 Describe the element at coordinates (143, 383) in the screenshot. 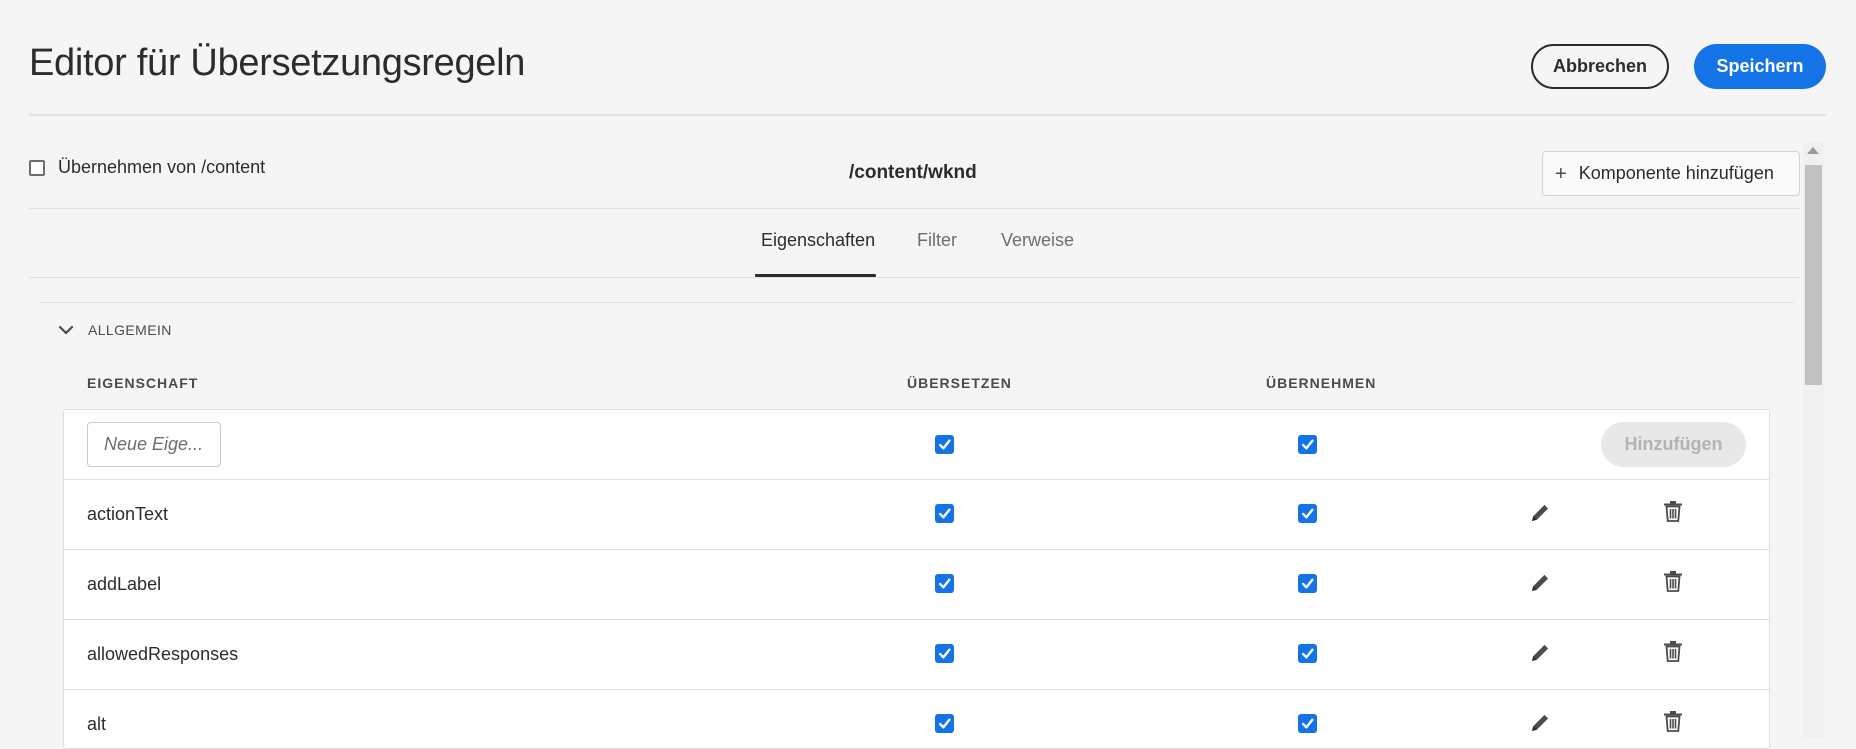

I see `column-header-property: EIGENSCHAFT` at that location.